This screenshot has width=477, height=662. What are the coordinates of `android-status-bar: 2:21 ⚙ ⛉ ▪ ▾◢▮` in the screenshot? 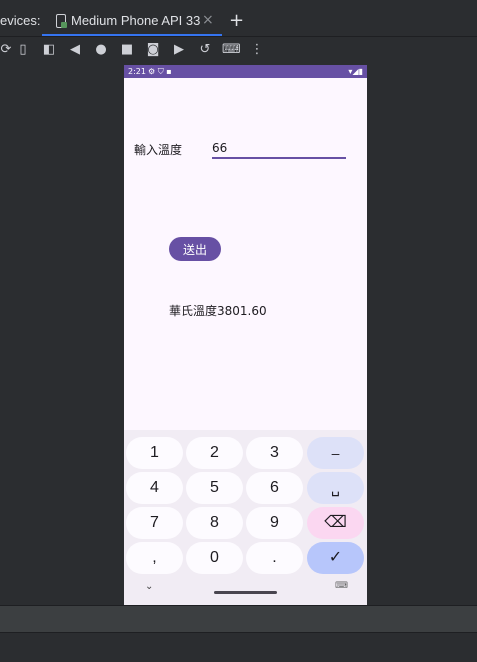 It's located at (245, 71).